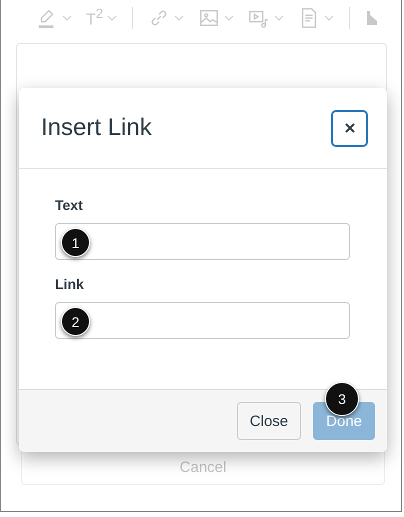  Describe the element at coordinates (203, 467) in the screenshot. I see `cancel-button: Cancel` at that location.